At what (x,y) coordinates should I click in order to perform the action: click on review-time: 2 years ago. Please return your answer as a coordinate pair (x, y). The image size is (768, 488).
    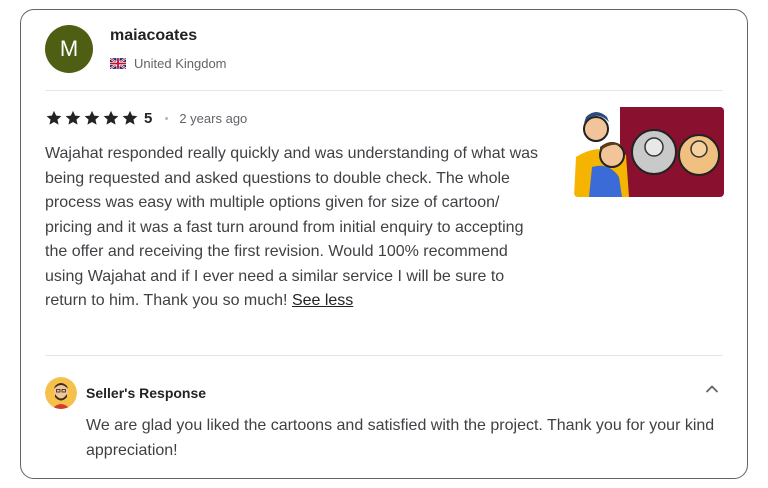
    Looking at the image, I should click on (213, 118).